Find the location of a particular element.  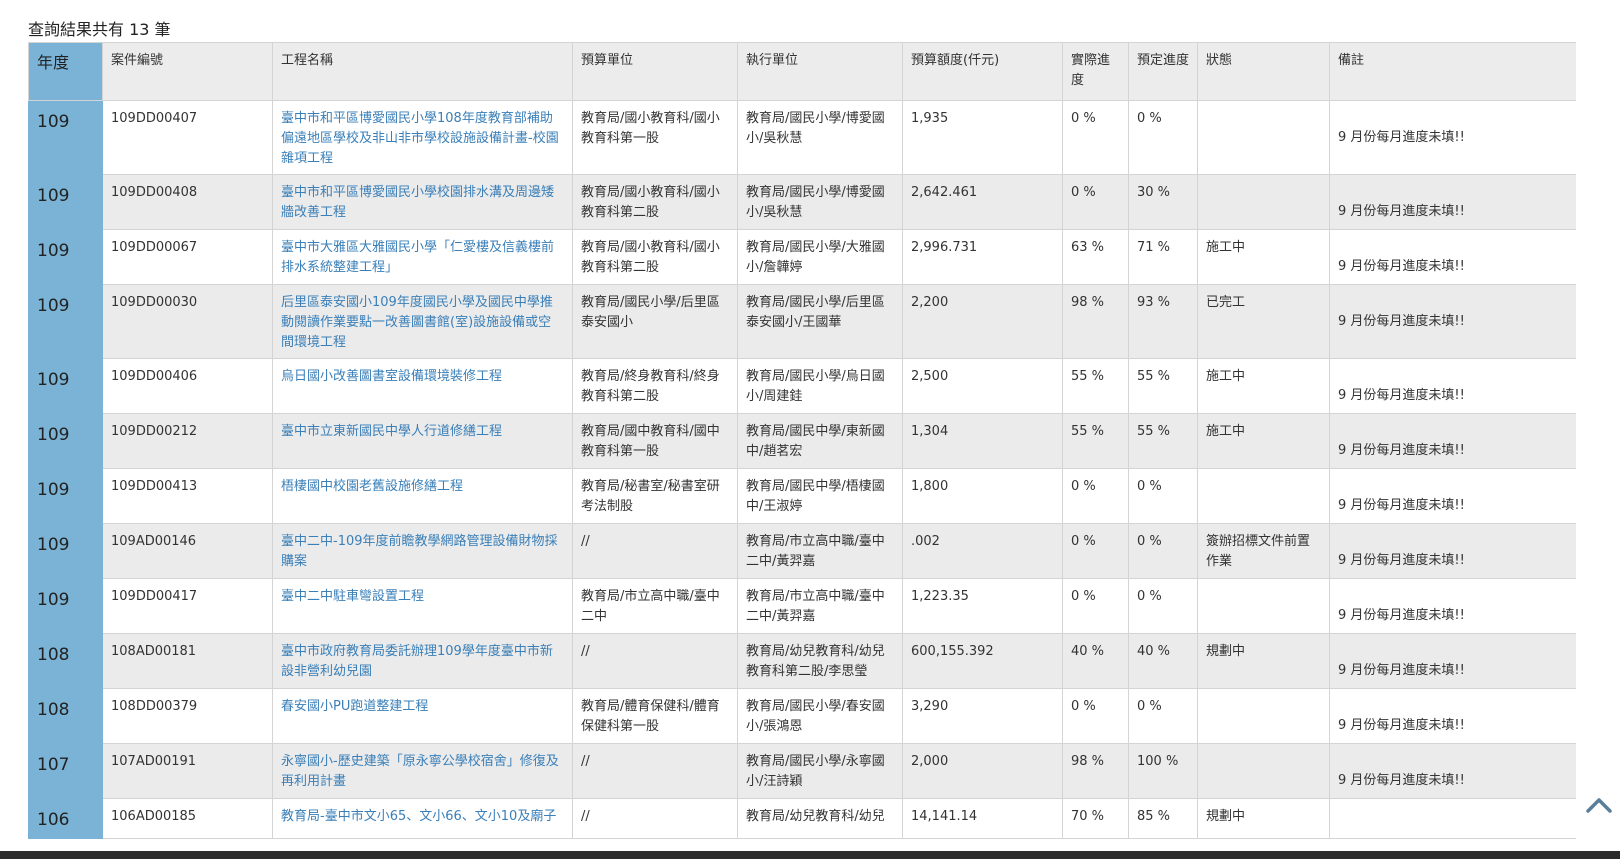

project-link: 永寧國小-歷史建築「原永寧公學校宿舍」修復及再利用計畫 is located at coordinates (420, 771).